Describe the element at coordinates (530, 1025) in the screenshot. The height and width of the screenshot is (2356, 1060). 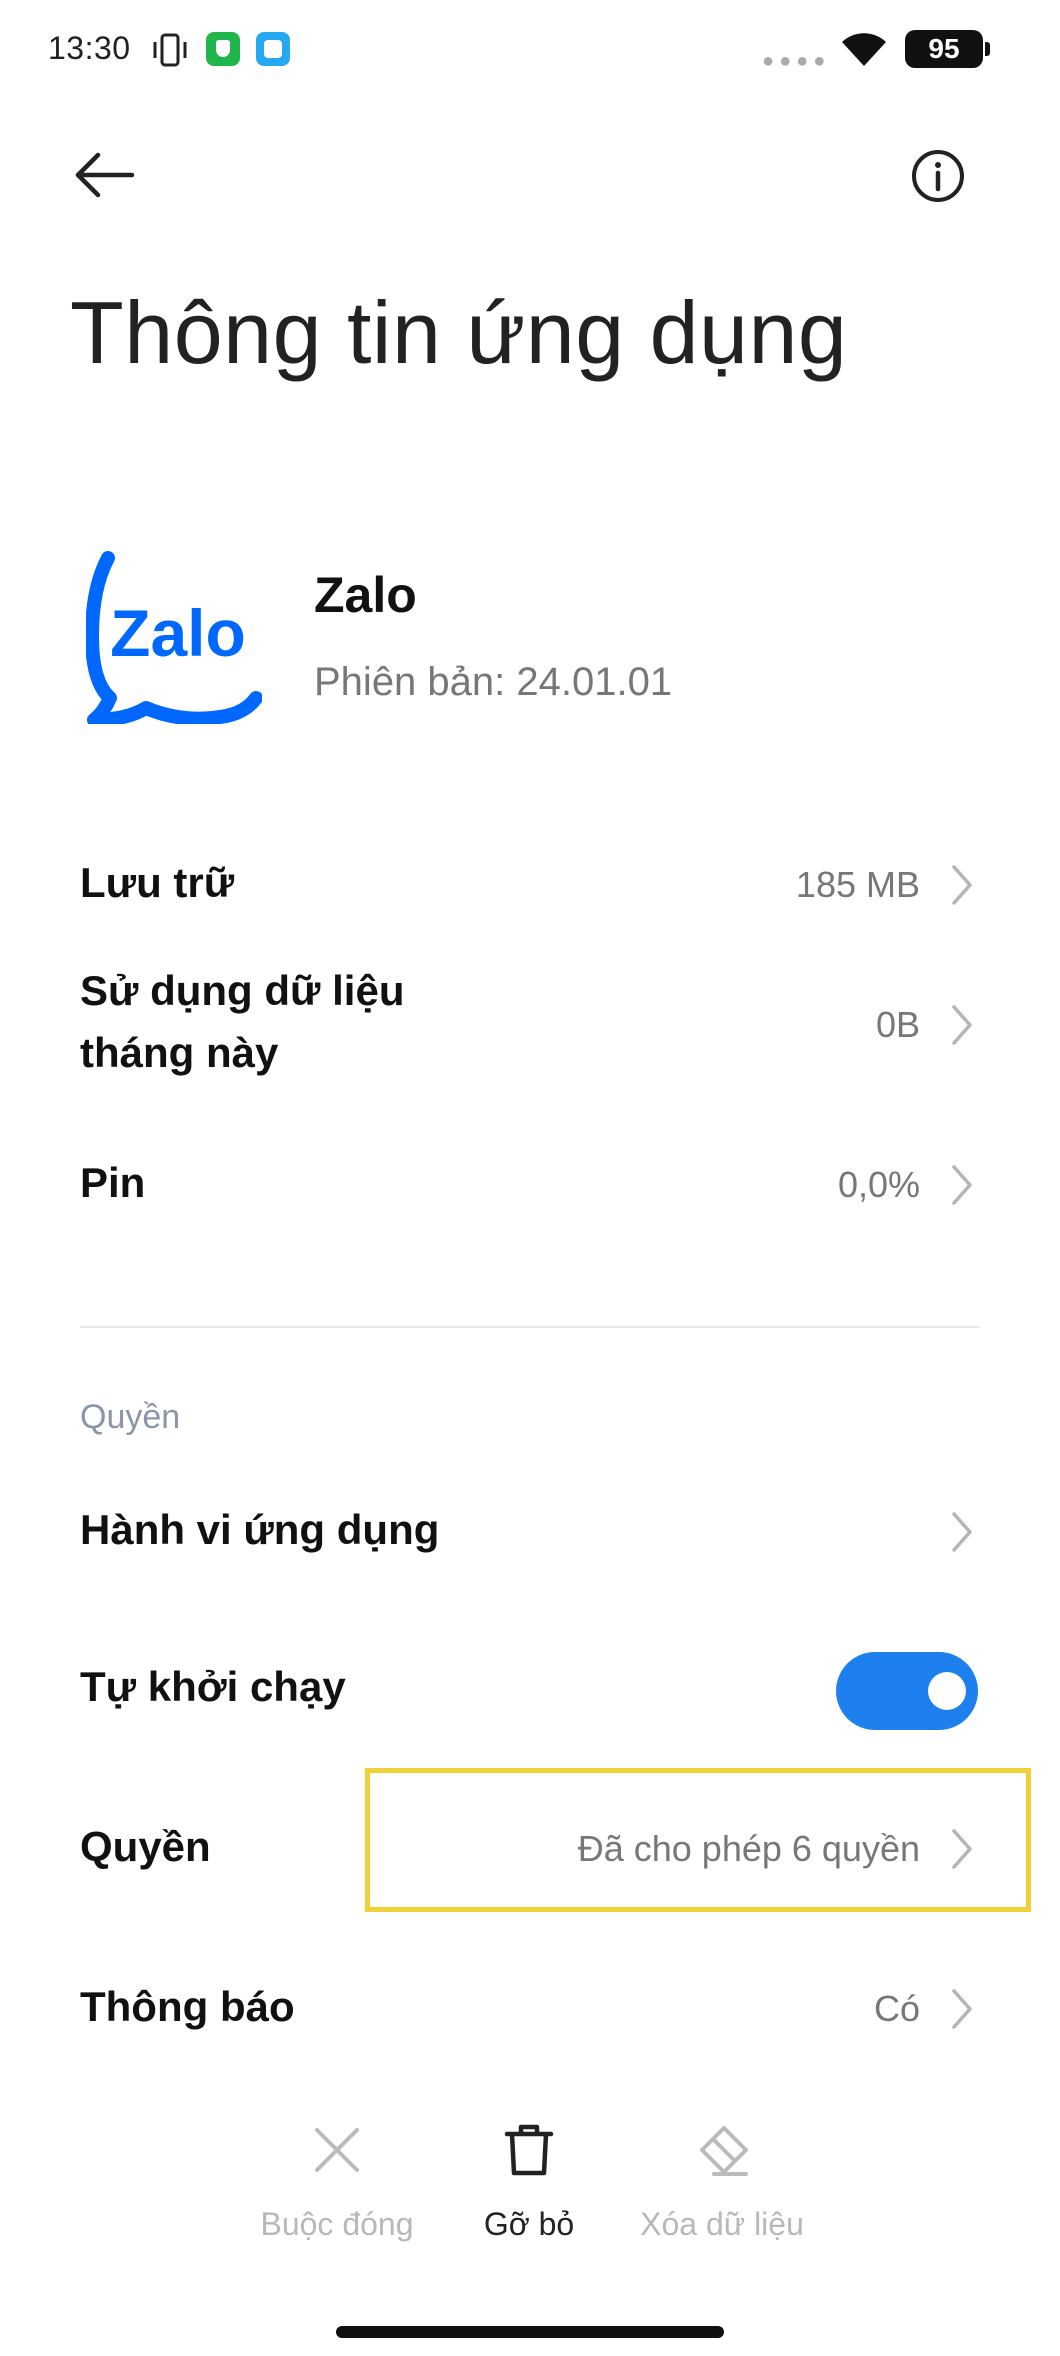
I see `data-usage-row: Sử dụng dữ liệu tháng này 0B` at that location.